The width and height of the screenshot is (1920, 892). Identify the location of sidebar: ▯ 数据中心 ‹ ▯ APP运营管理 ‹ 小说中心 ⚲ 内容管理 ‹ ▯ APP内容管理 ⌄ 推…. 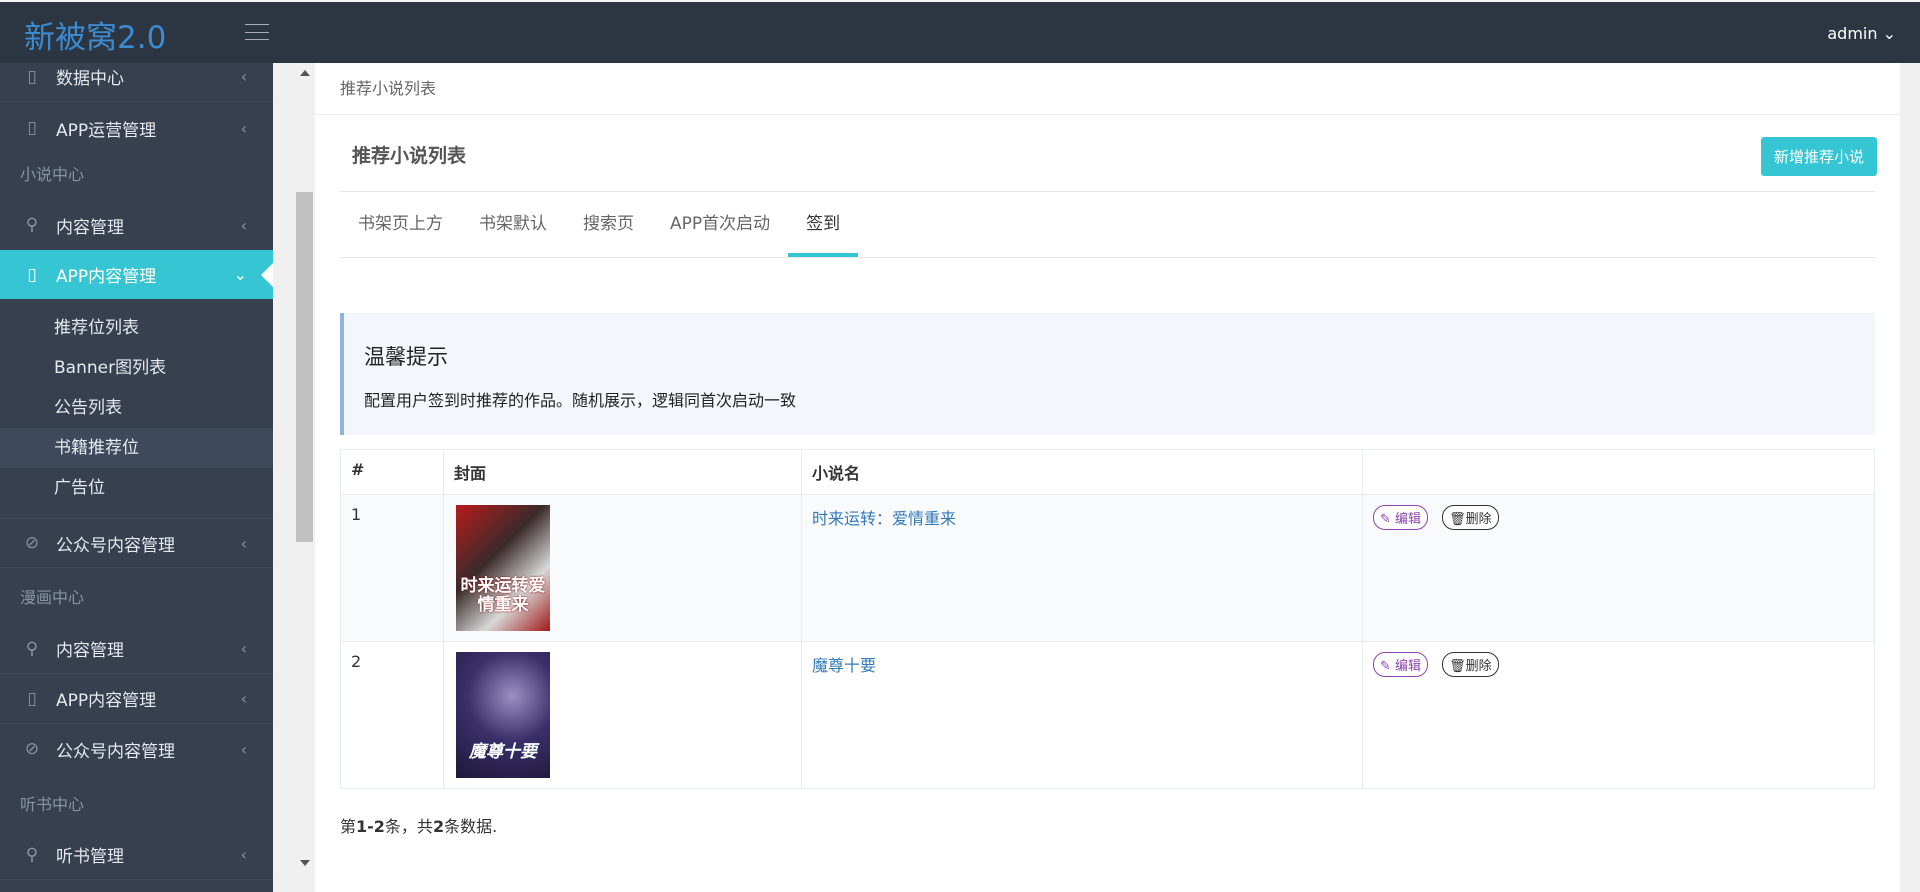
(136, 477).